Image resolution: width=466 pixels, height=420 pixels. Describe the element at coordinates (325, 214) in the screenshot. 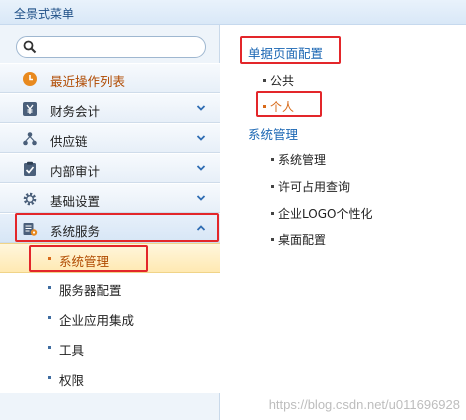

I see `content-item-label: 企业LOGO个性化` at that location.